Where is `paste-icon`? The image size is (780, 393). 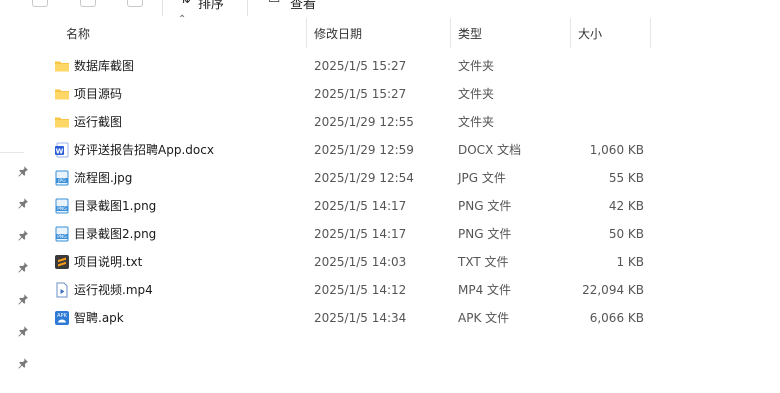
paste-icon is located at coordinates (88, 3).